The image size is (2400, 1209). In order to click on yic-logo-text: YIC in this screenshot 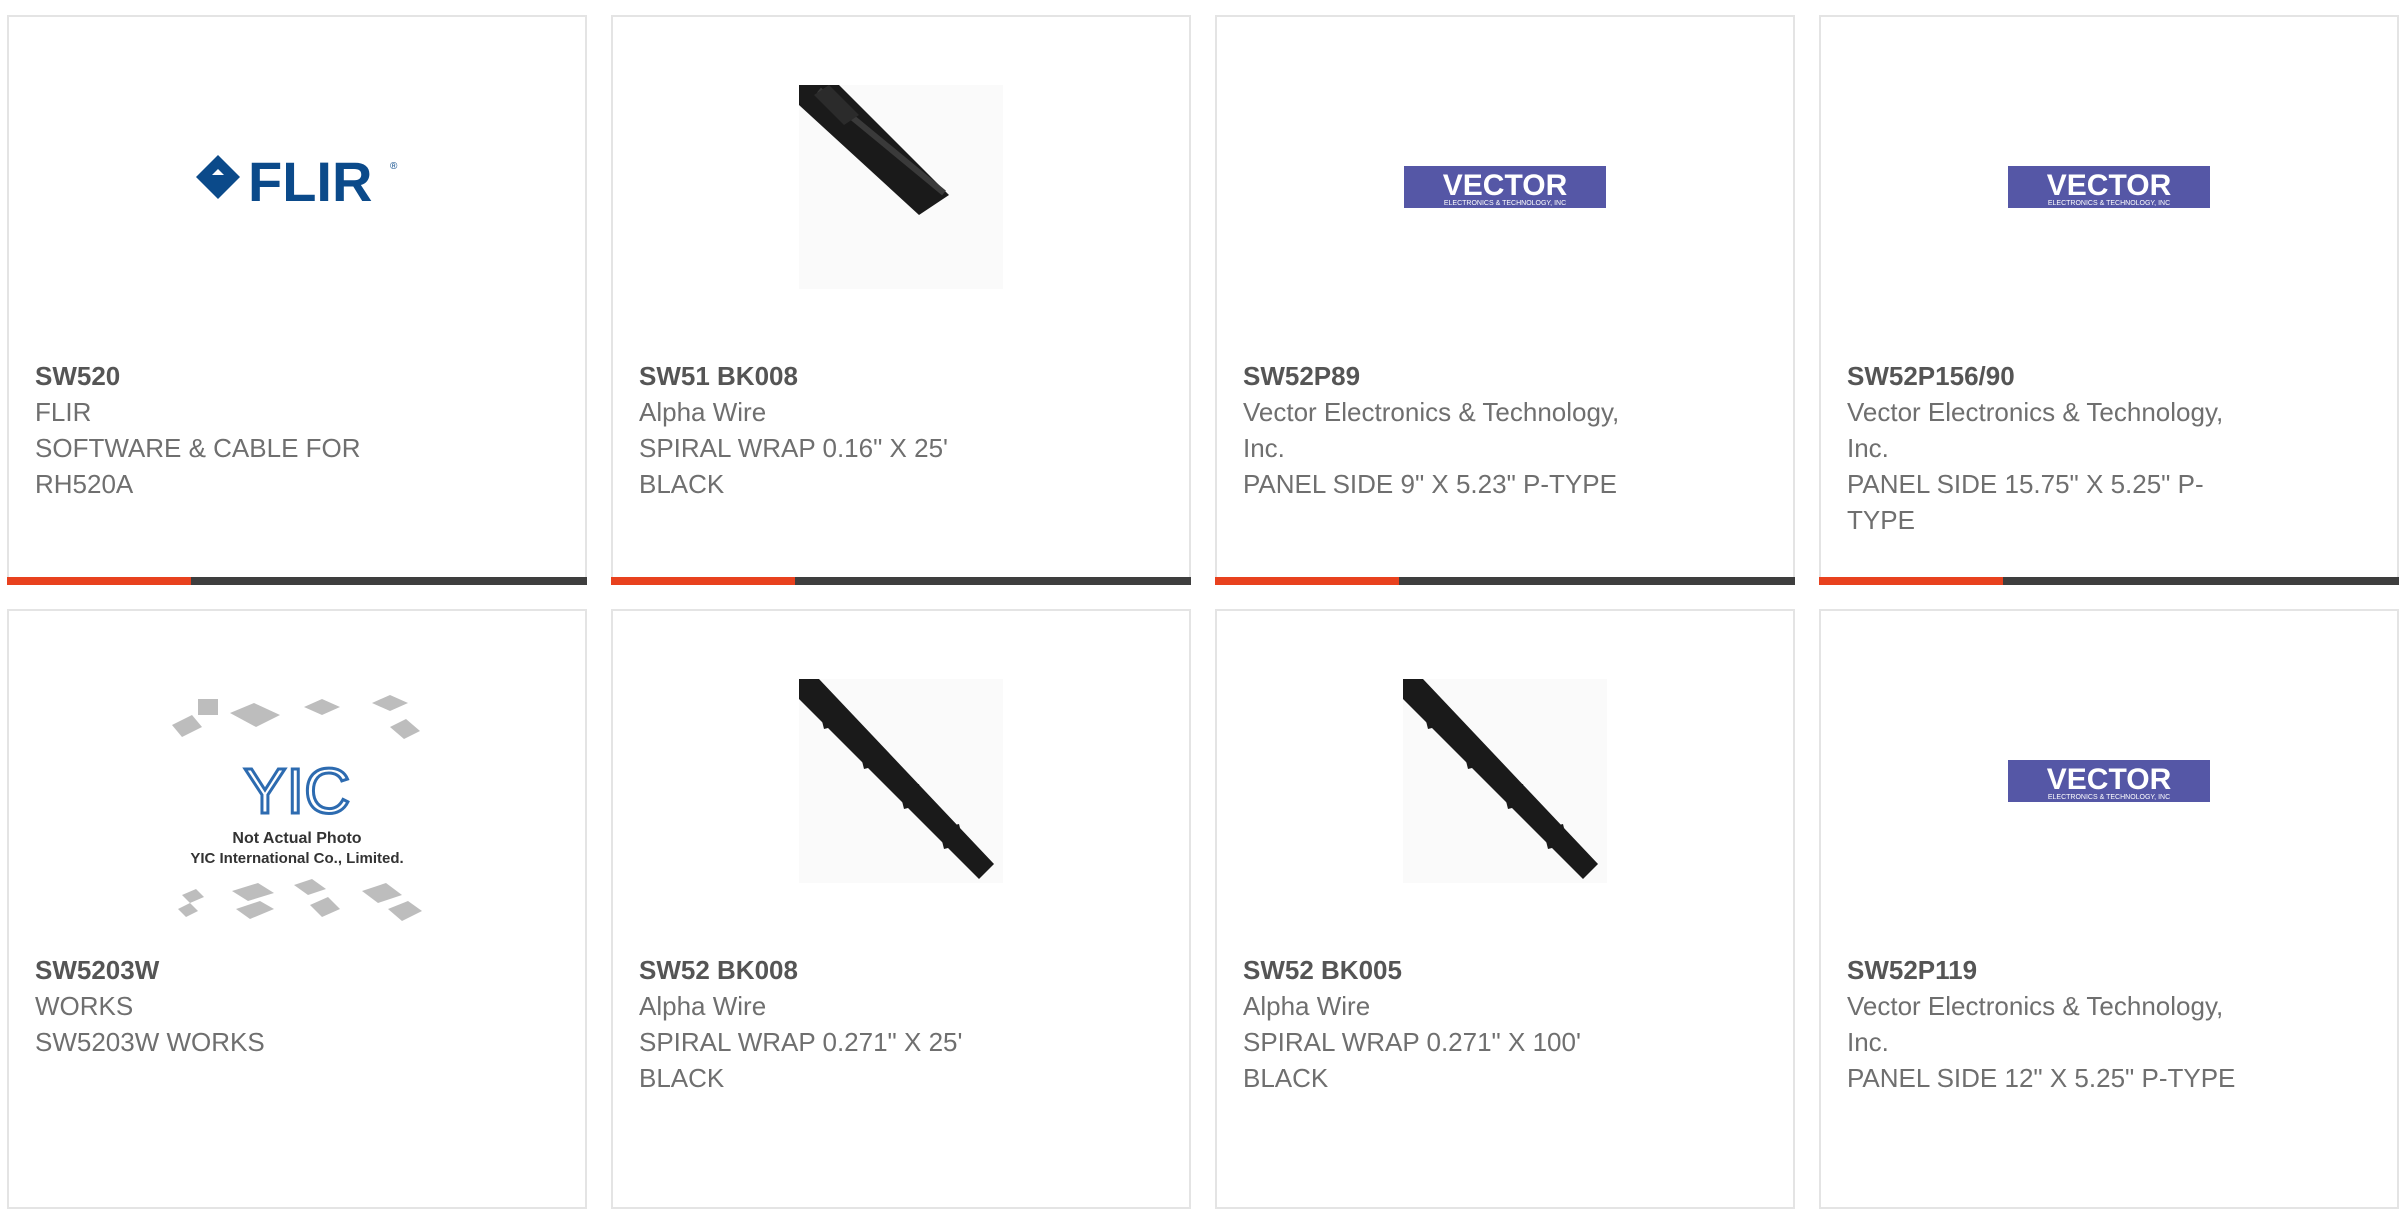, I will do `click(297, 791)`.